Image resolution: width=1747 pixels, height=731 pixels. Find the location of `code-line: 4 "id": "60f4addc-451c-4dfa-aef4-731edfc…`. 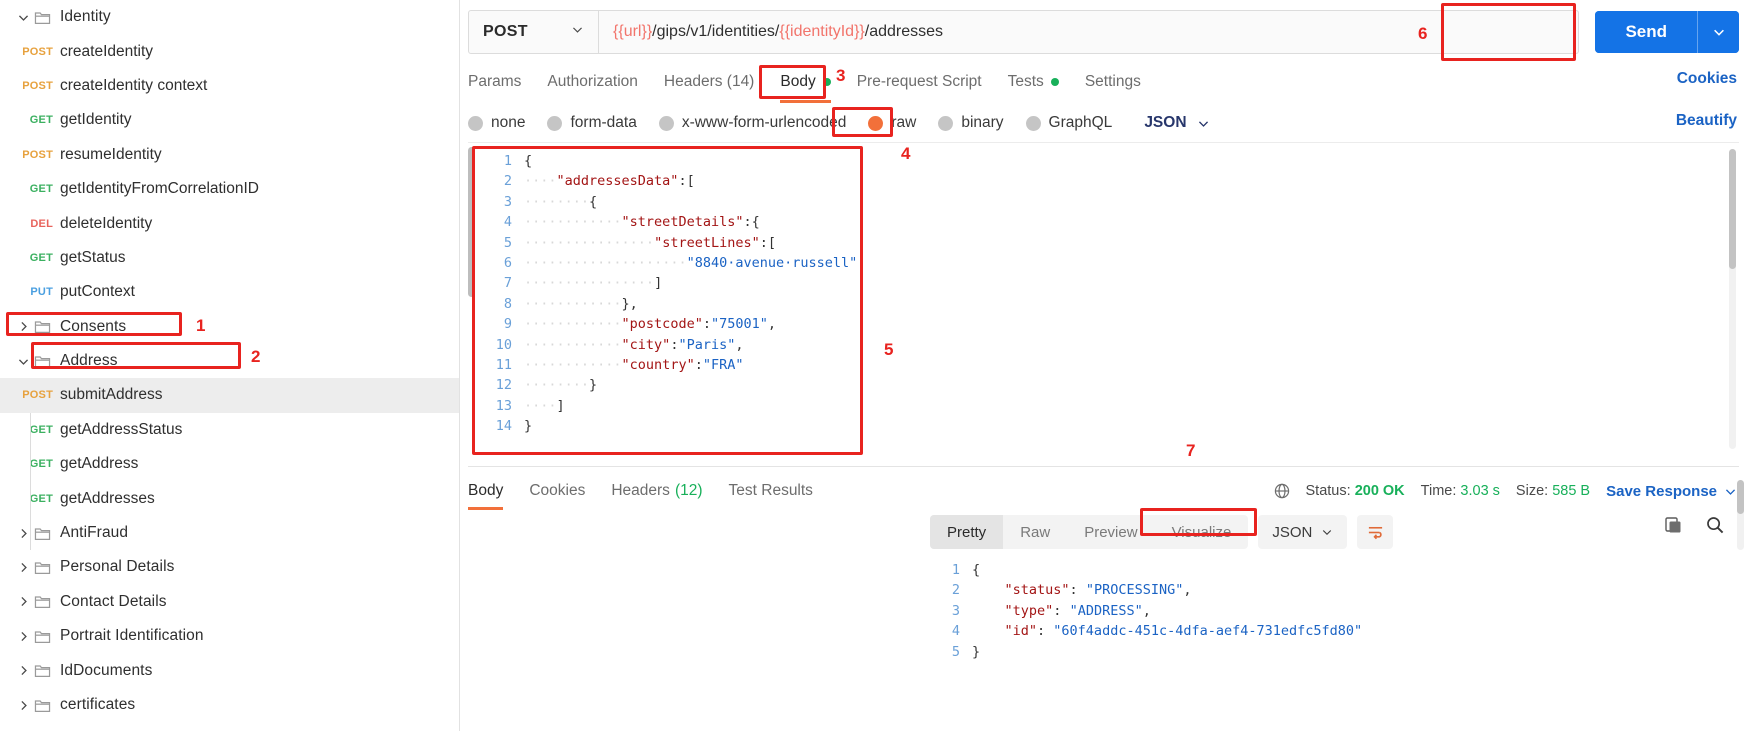

code-line: 4 "id": "60f4addc-451c-4dfa-aef4-731edfc… is located at coordinates (1338, 631).